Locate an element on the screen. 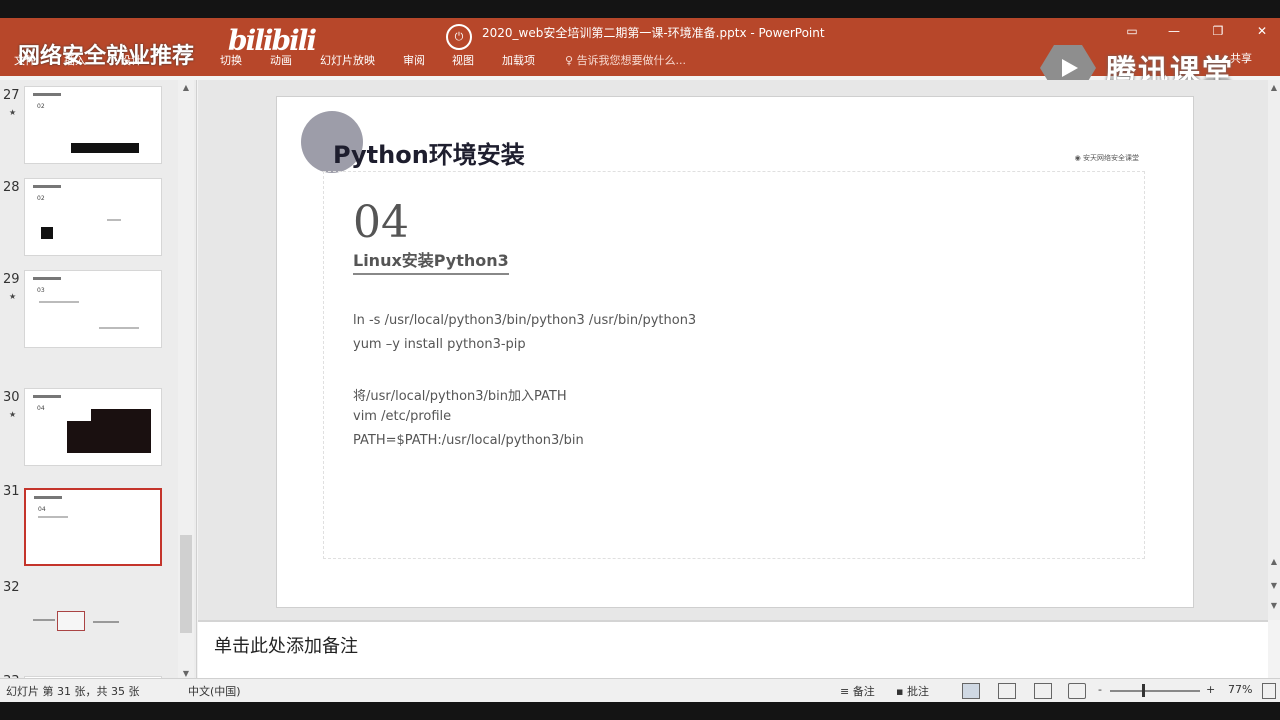  slide-sorter-view-icon is located at coordinates (1007, 691).